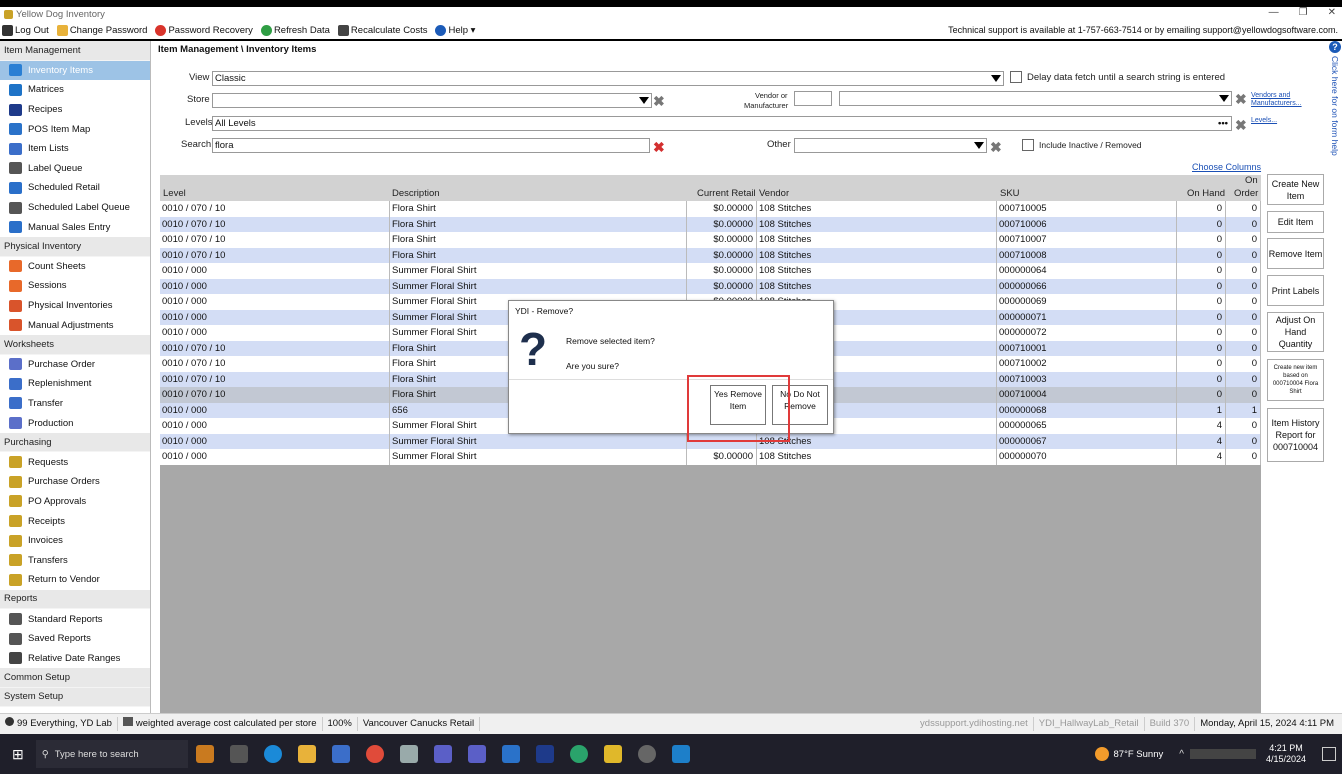 The width and height of the screenshot is (1342, 774). What do you see at coordinates (174, 193) in the screenshot?
I see `col-level: Level` at bounding box center [174, 193].